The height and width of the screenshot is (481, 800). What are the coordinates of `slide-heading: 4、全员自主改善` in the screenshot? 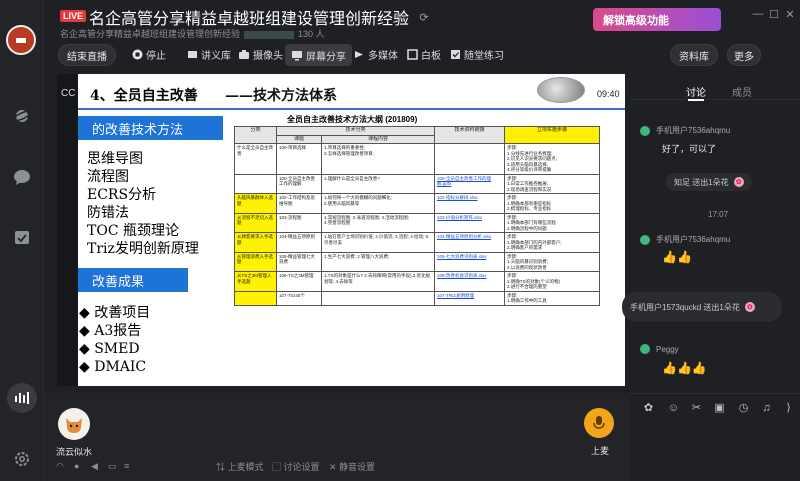 It's located at (144, 96).